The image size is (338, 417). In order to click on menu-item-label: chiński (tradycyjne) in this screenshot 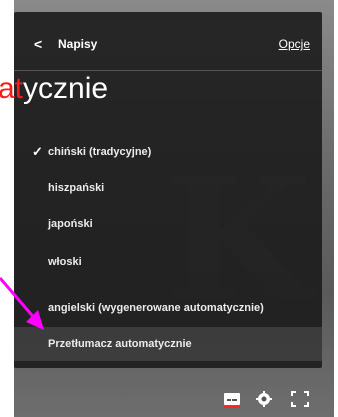, I will do `click(100, 152)`.